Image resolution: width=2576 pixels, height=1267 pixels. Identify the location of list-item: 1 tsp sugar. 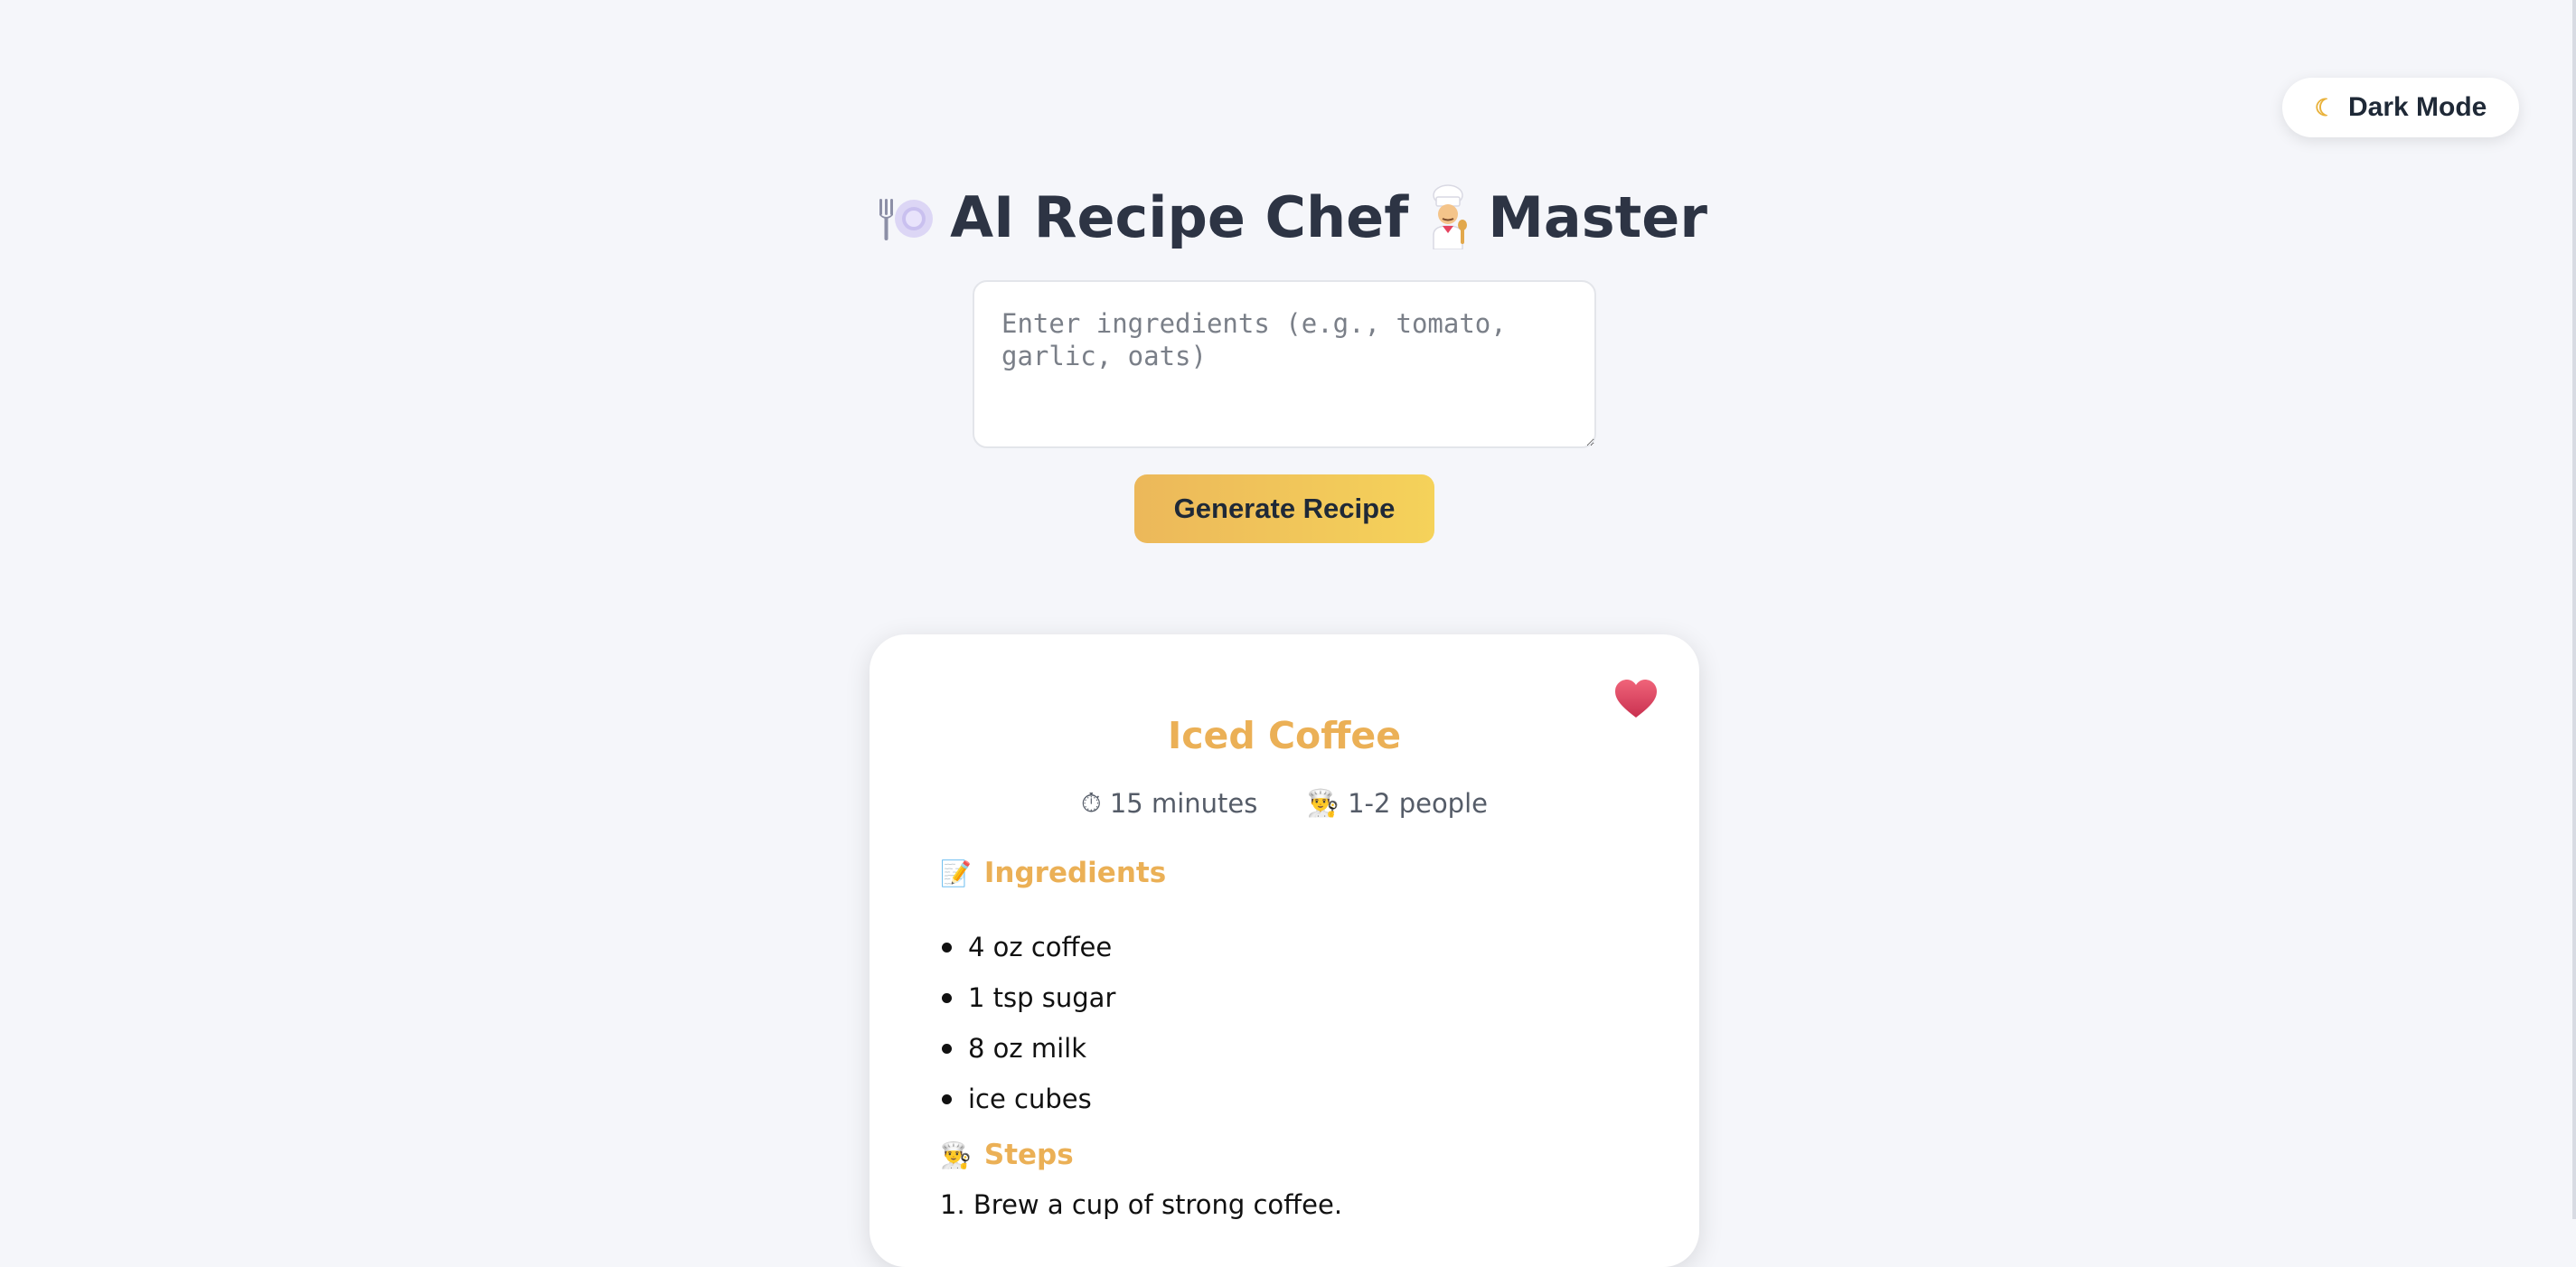
(1028, 997).